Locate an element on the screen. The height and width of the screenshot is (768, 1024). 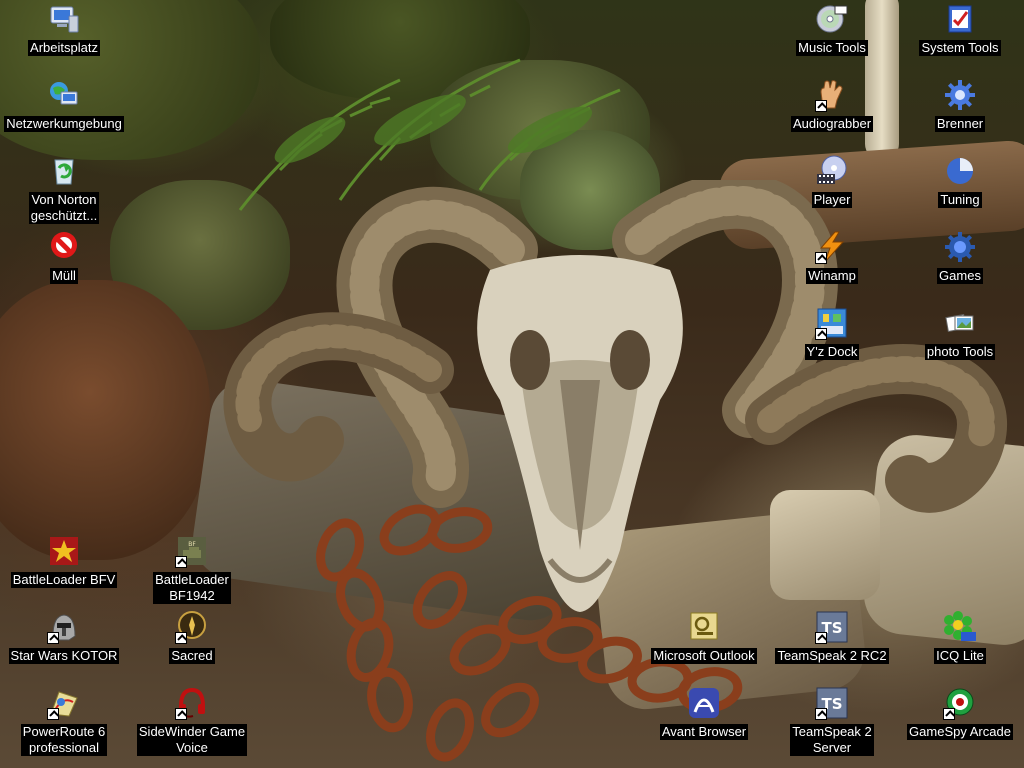
desktop-icon-label: Netzwerkumgebung is located at coordinates (64, 124).